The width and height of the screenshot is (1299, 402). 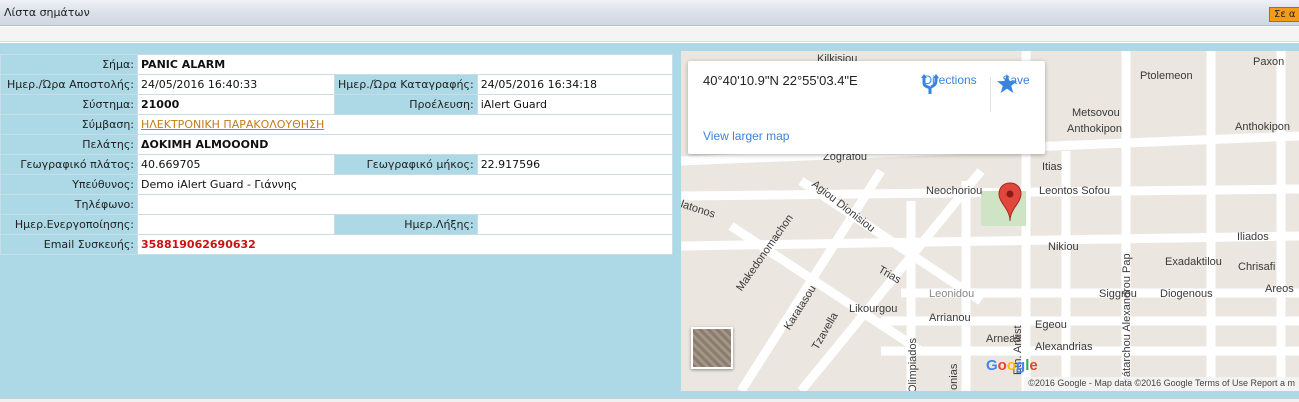 I want to click on expiry-label: Ημερ.Λήξης:, so click(x=406, y=224).